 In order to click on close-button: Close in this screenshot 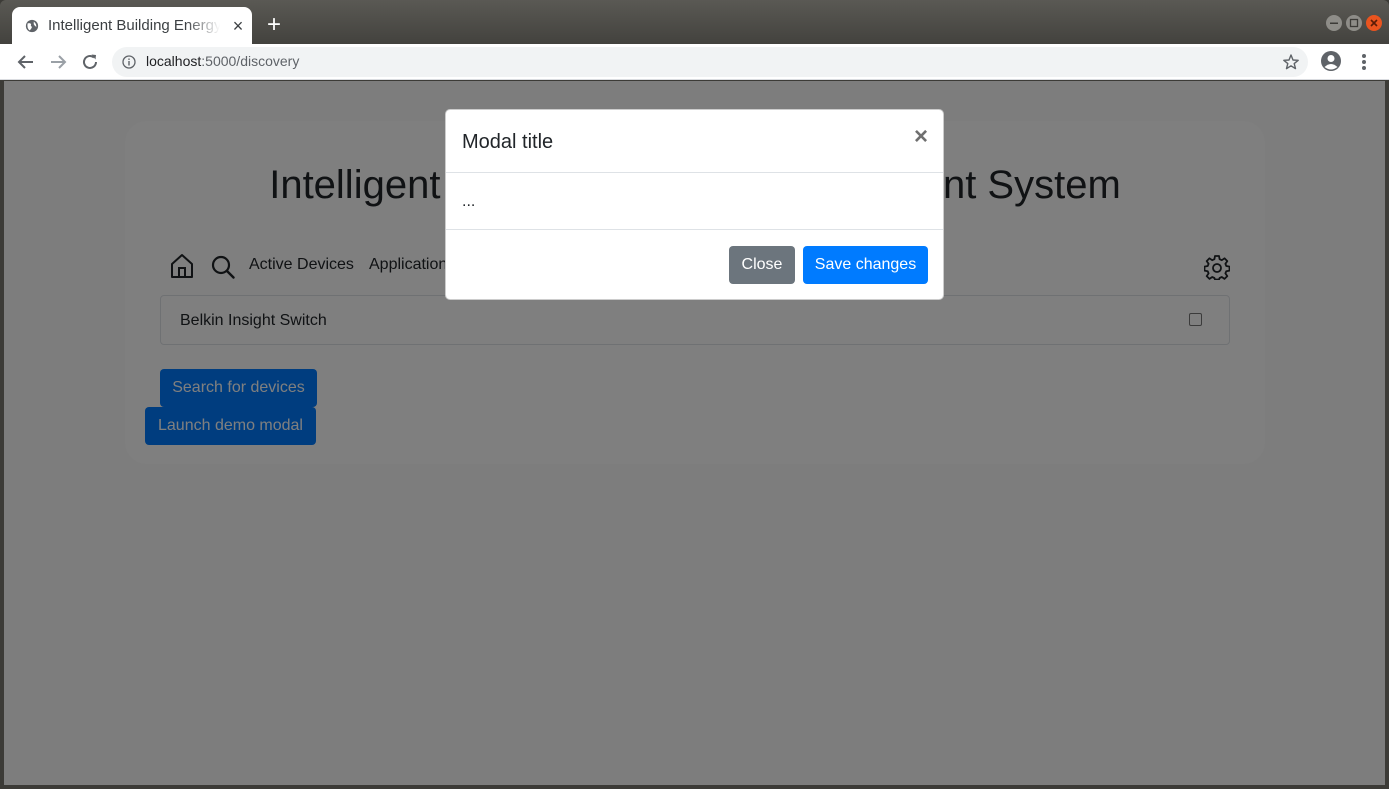, I will do `click(762, 265)`.